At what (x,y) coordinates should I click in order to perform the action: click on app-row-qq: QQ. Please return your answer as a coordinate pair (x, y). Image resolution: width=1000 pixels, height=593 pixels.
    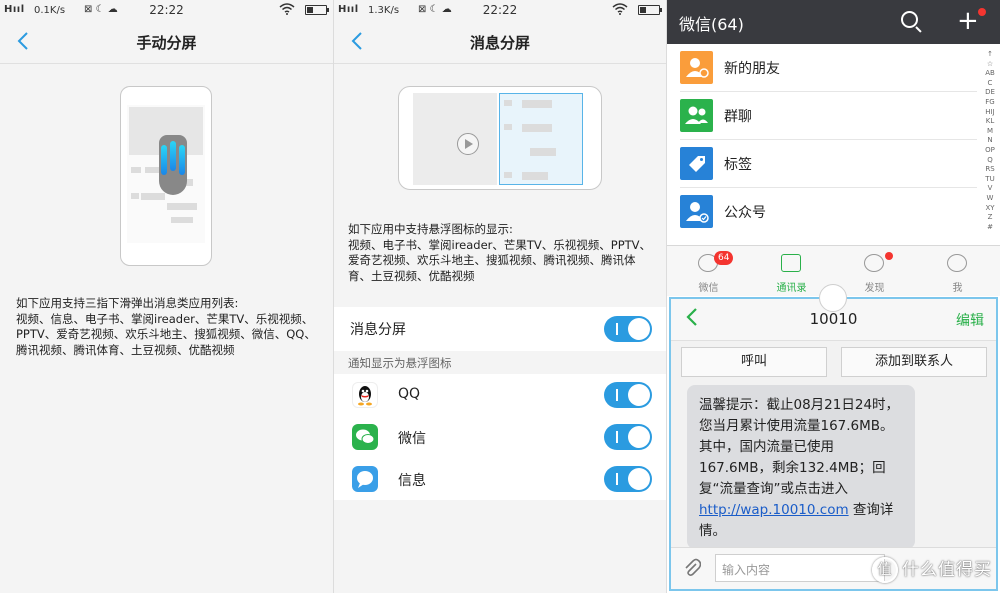
    Looking at the image, I should click on (500, 395).